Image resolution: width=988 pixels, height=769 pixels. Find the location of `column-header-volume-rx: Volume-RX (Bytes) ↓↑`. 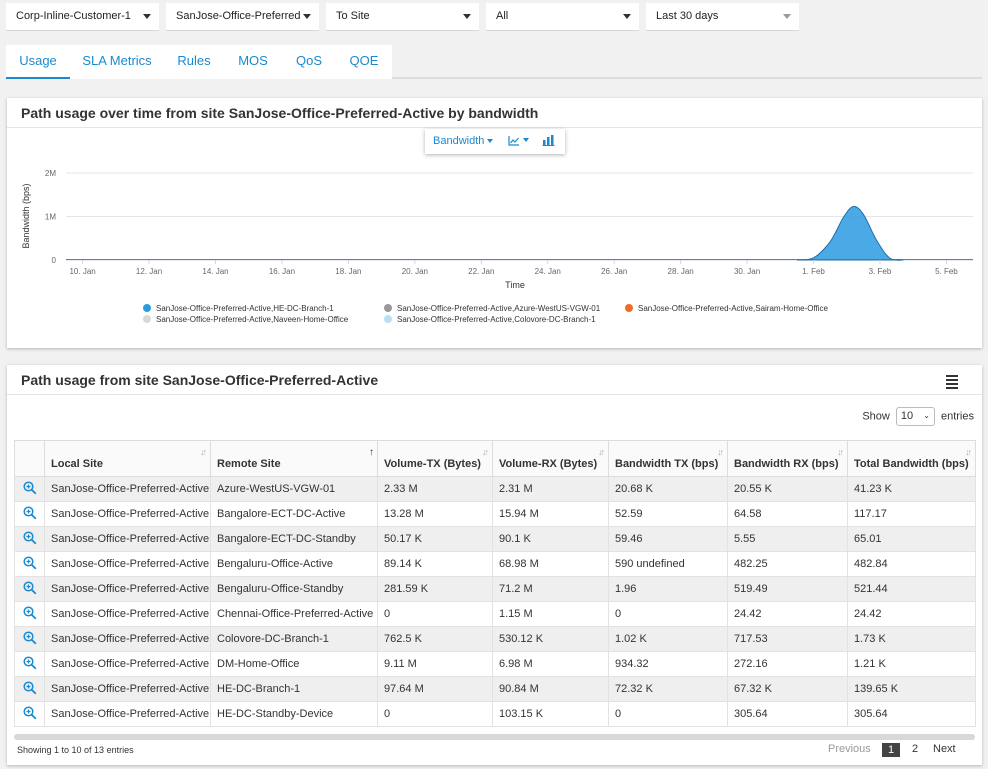

column-header-volume-rx: Volume-RX (Bytes) ↓↑ is located at coordinates (550, 458).